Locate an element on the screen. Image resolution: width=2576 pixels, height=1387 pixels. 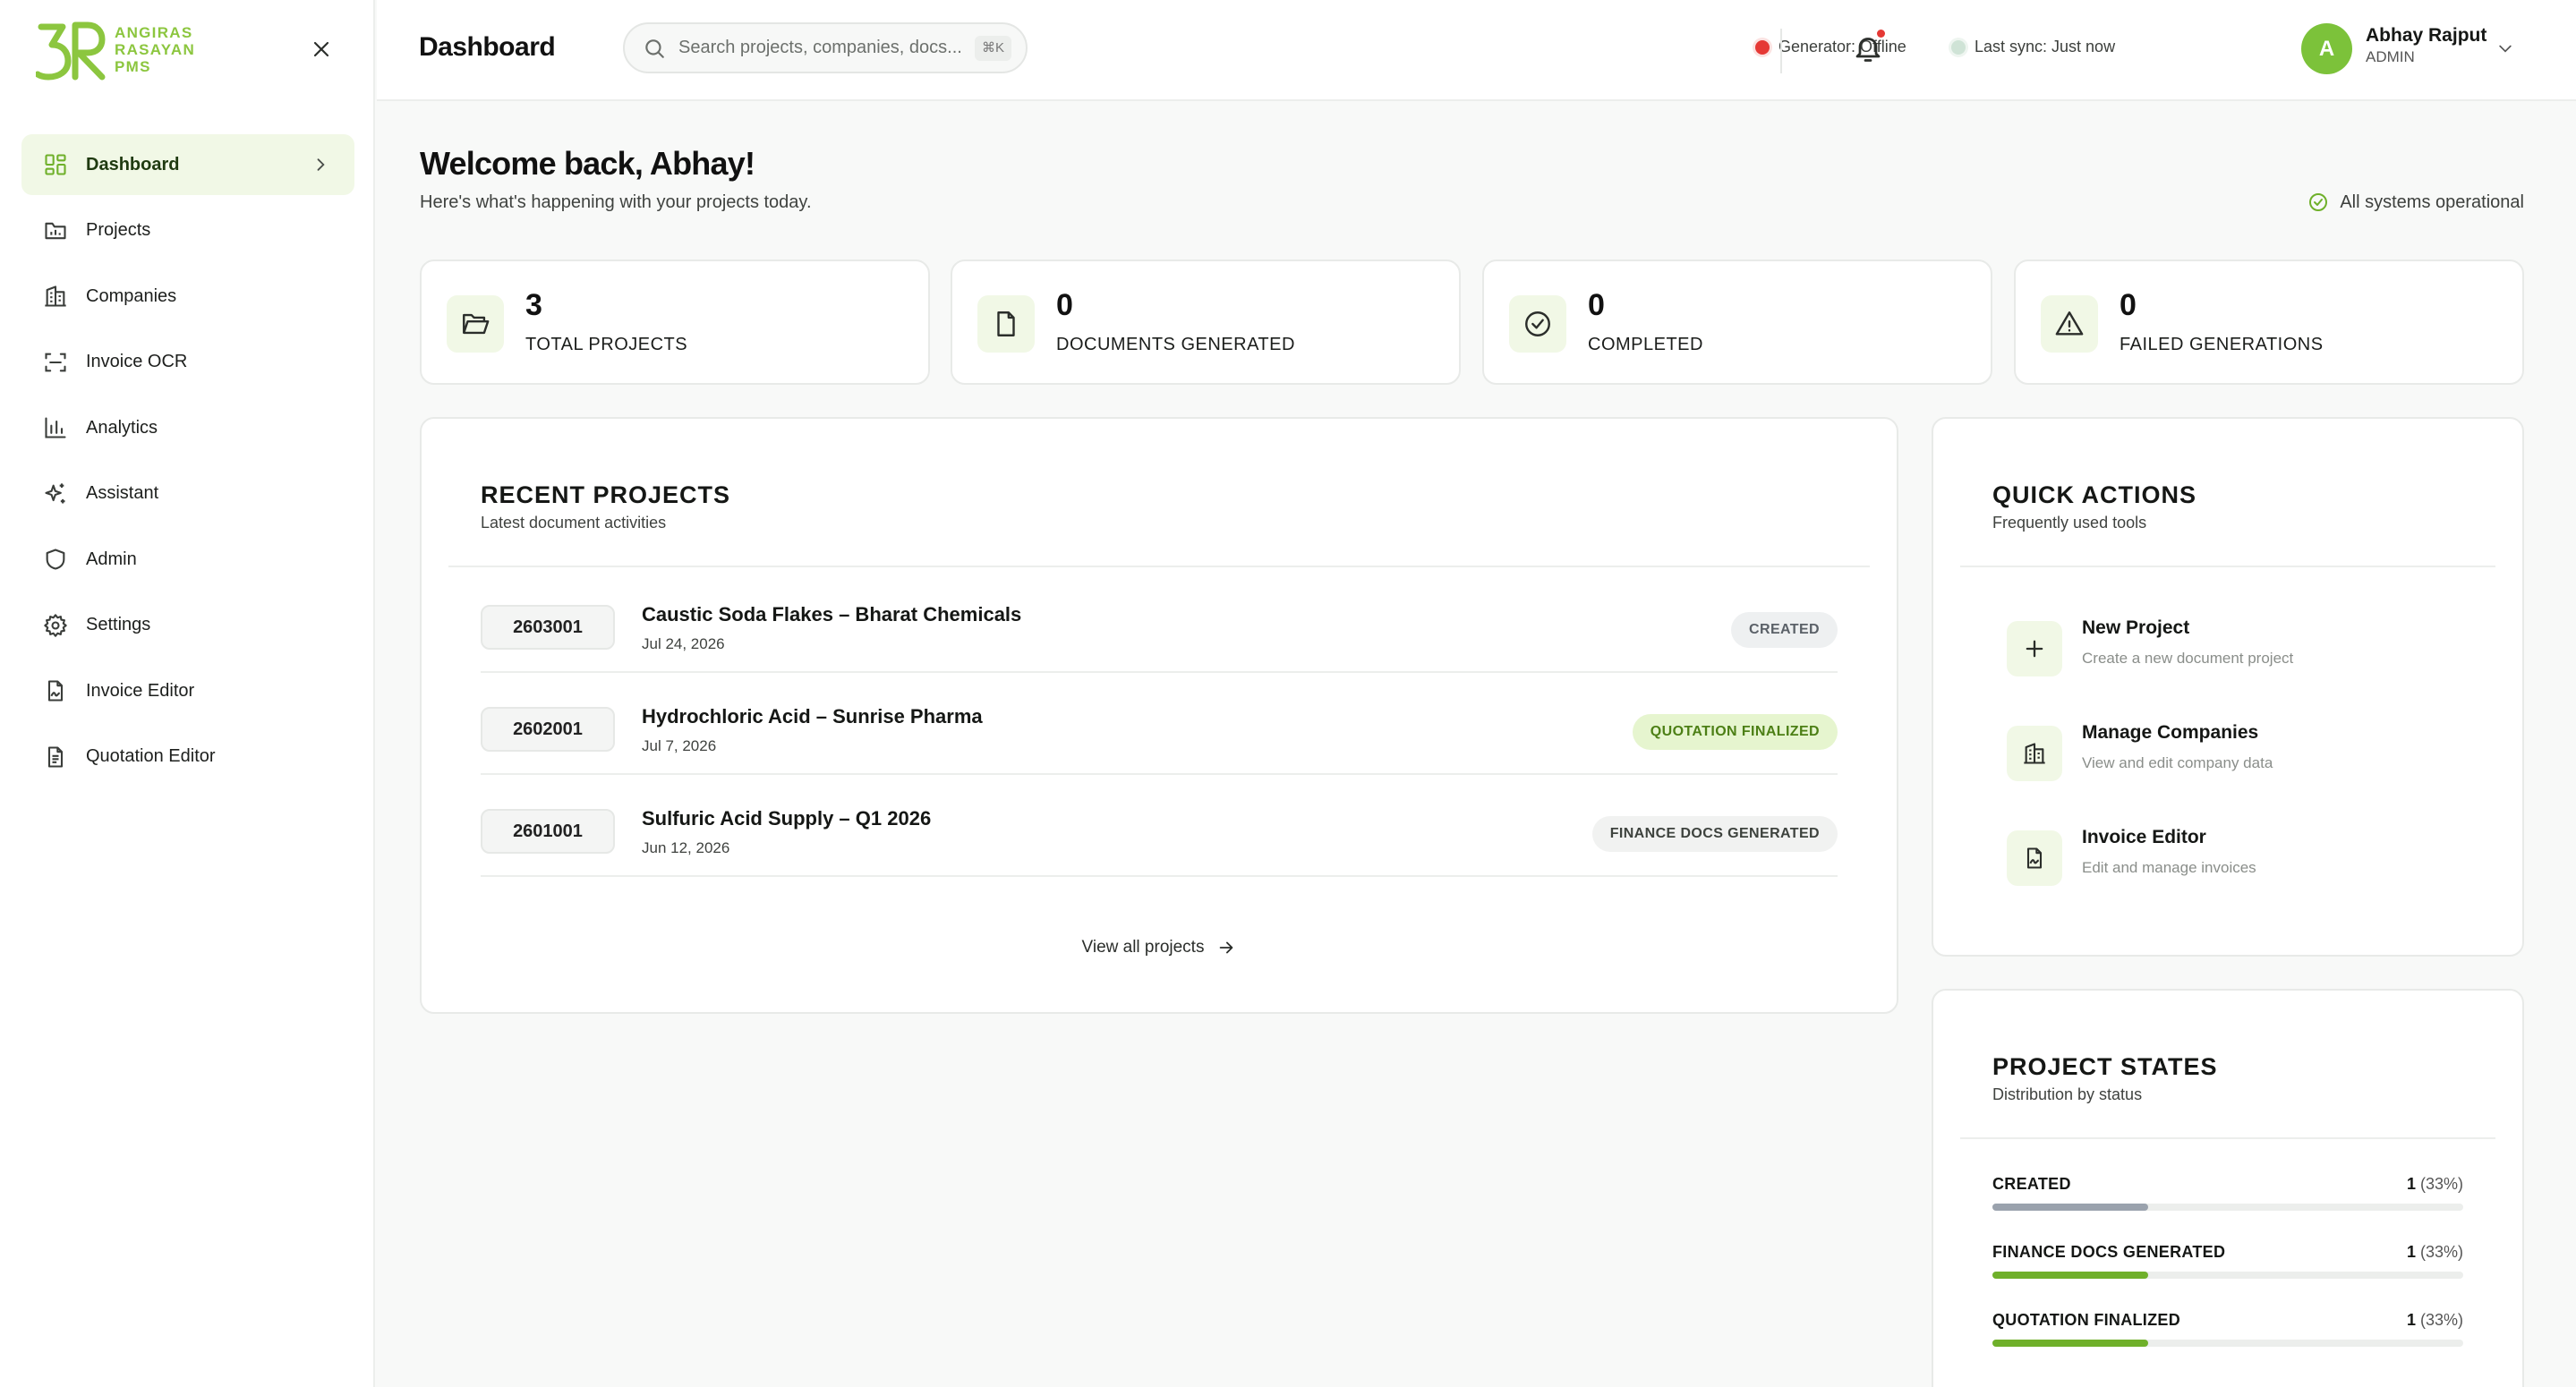
progress-track is located at coordinates (2227, 1207).